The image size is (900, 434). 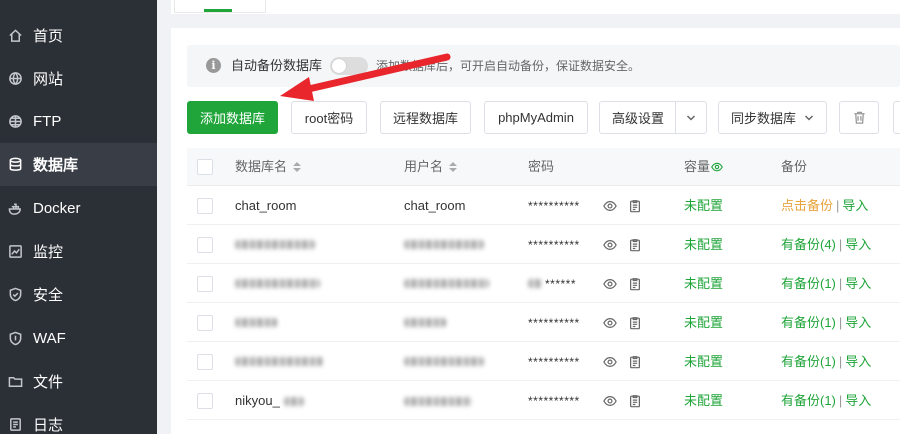 I want to click on backup-link: 有备份(4), so click(x=808, y=244).